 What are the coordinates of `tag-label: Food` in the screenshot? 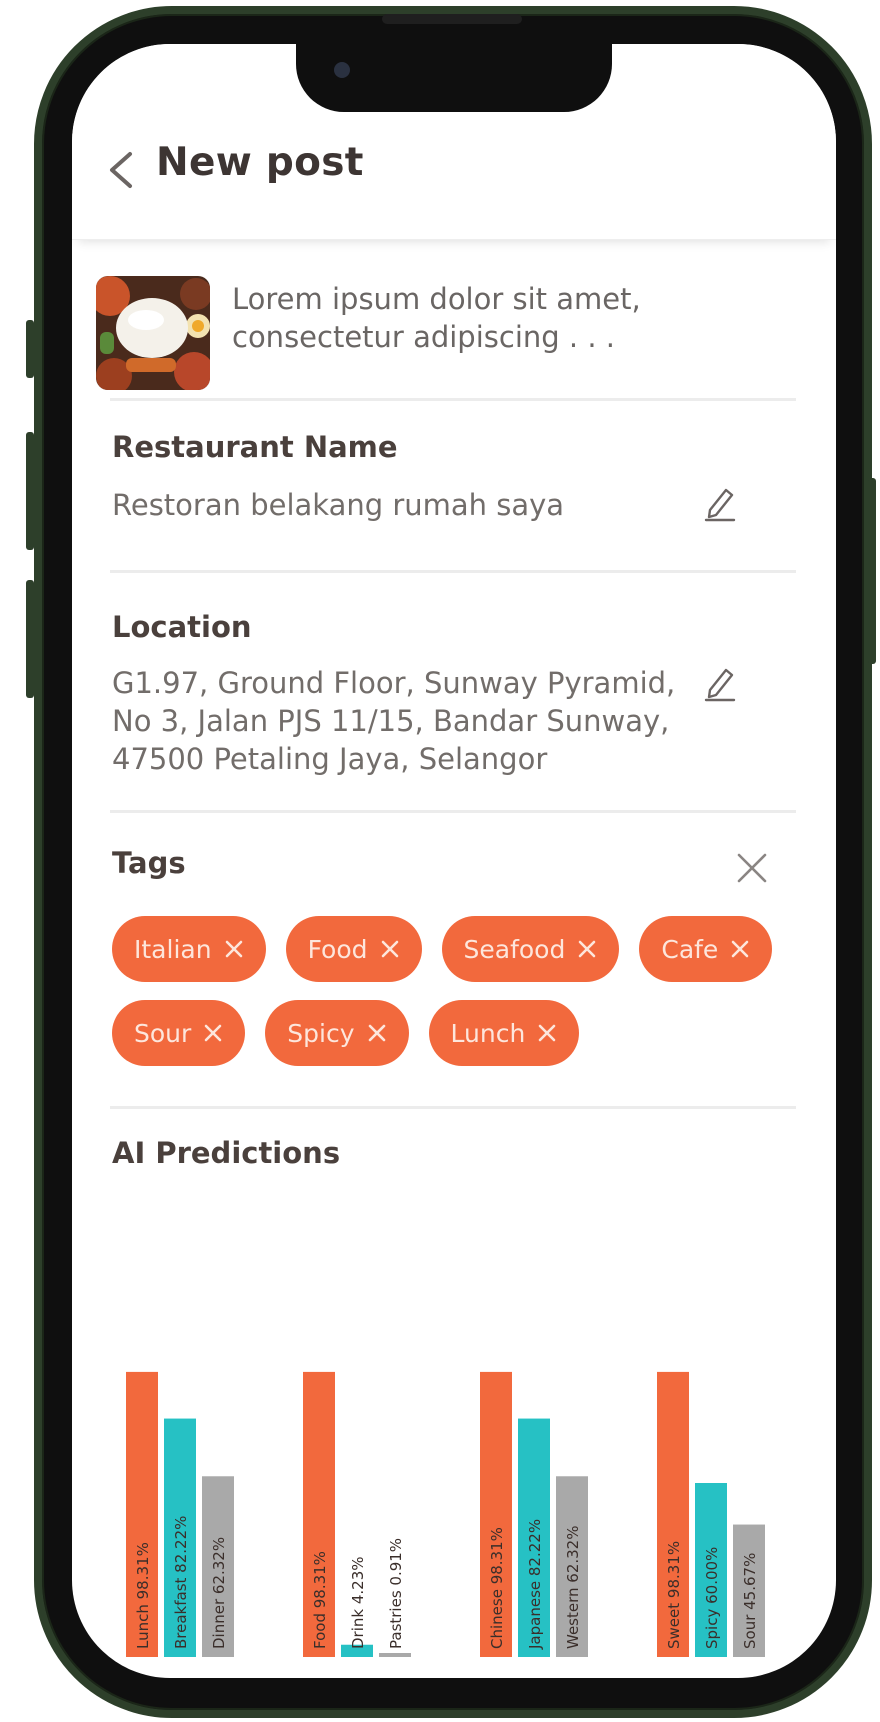 It's located at (337, 949).